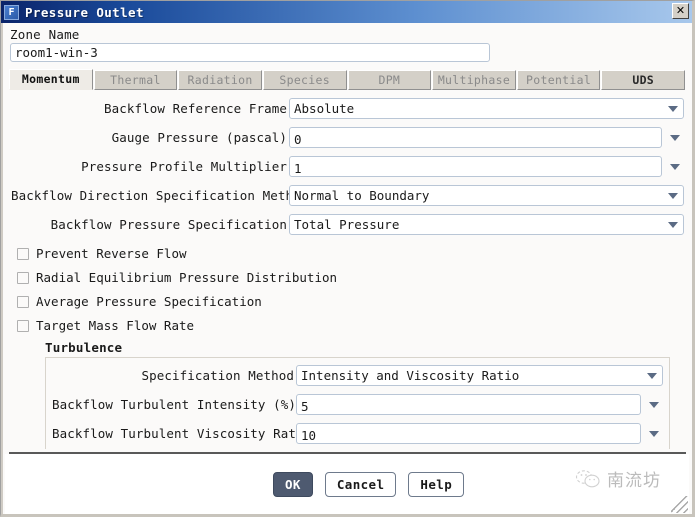 Image resolution: width=695 pixels, height=517 pixels. What do you see at coordinates (680, 11) in the screenshot?
I see `close-icon: ✕` at bounding box center [680, 11].